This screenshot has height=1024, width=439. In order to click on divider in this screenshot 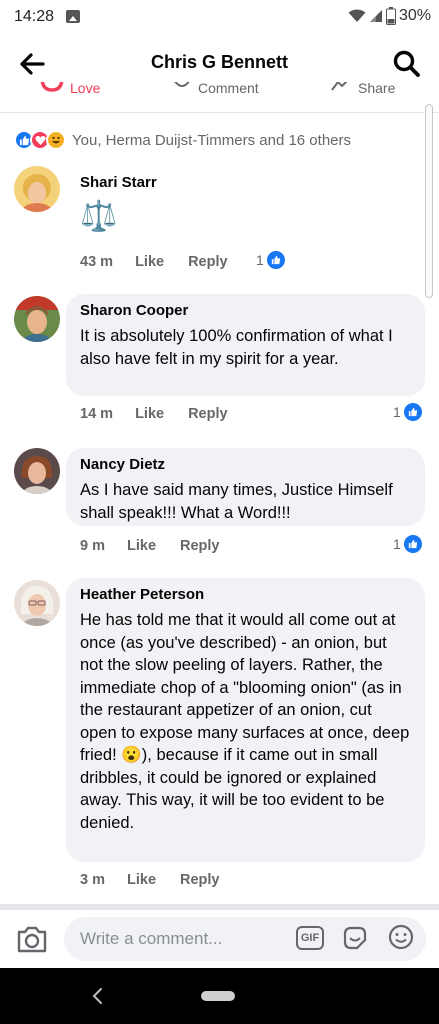, I will do `click(219, 112)`.